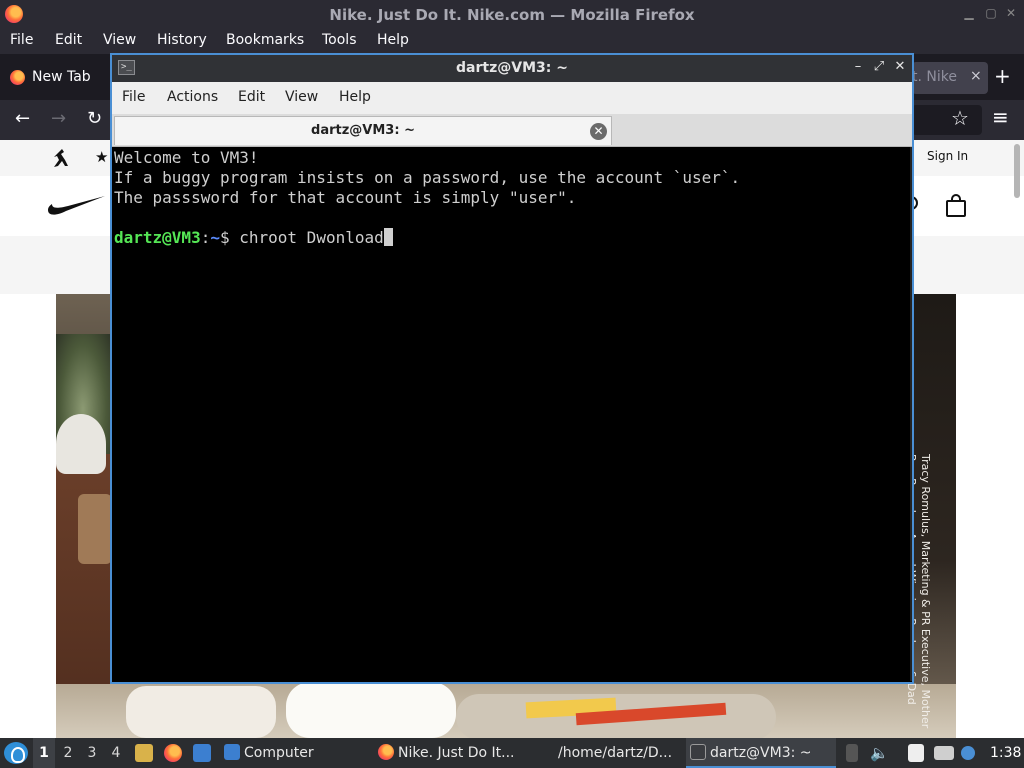 The height and width of the screenshot is (768, 1024). What do you see at coordinates (969, 13) in the screenshot?
I see `minimize-icon: ▁` at bounding box center [969, 13].